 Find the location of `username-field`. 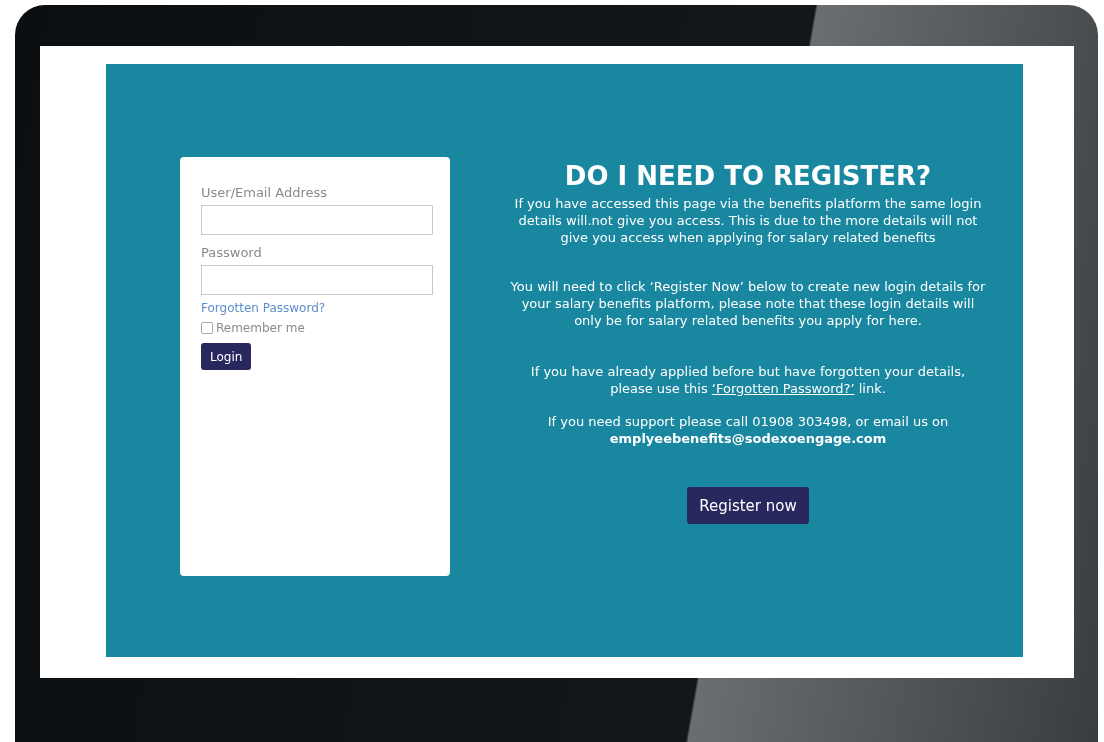

username-field is located at coordinates (317, 220).